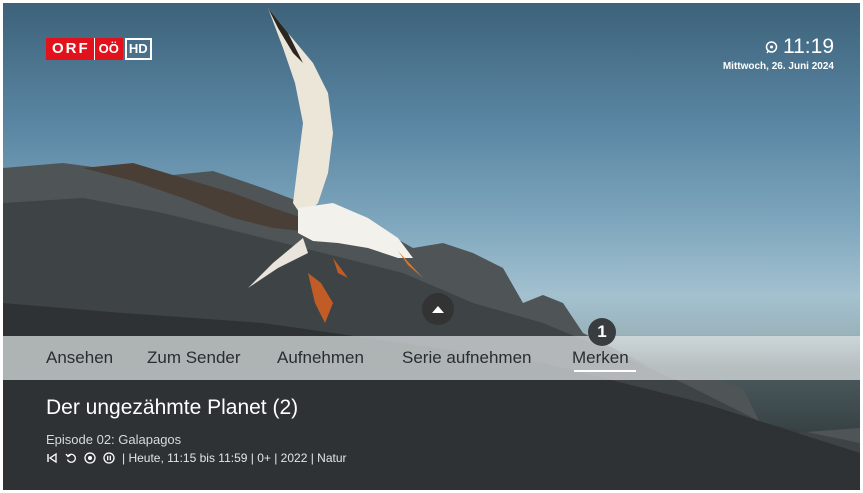 This screenshot has width=863, height=493. I want to click on expand-up-button, so click(438, 309).